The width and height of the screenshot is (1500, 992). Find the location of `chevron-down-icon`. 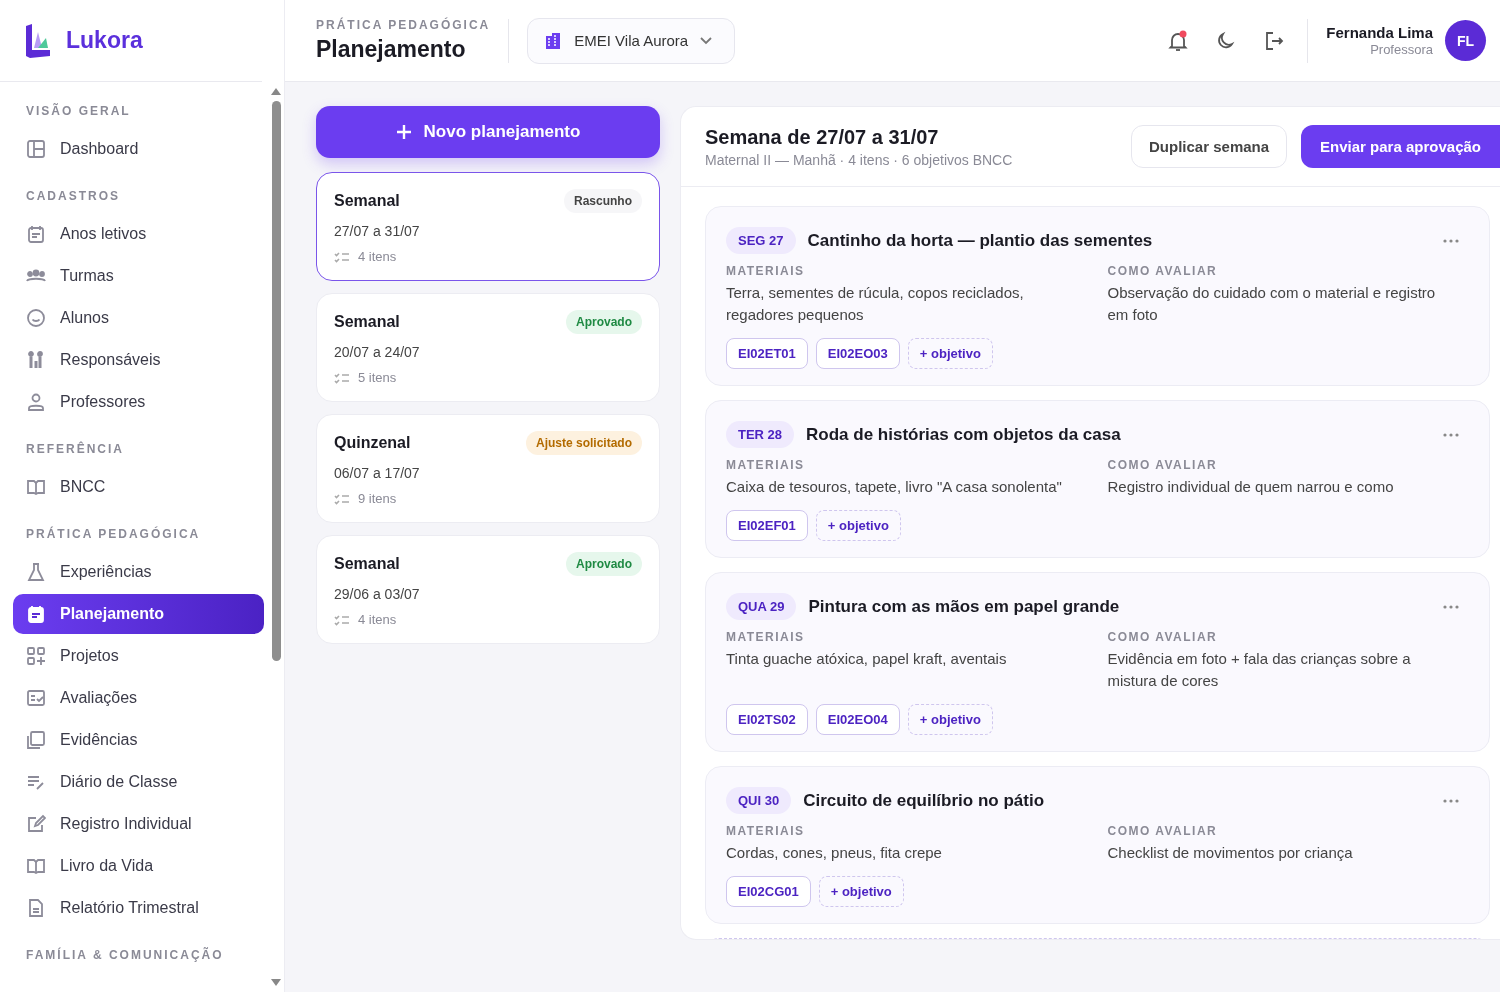

chevron-down-icon is located at coordinates (706, 40).